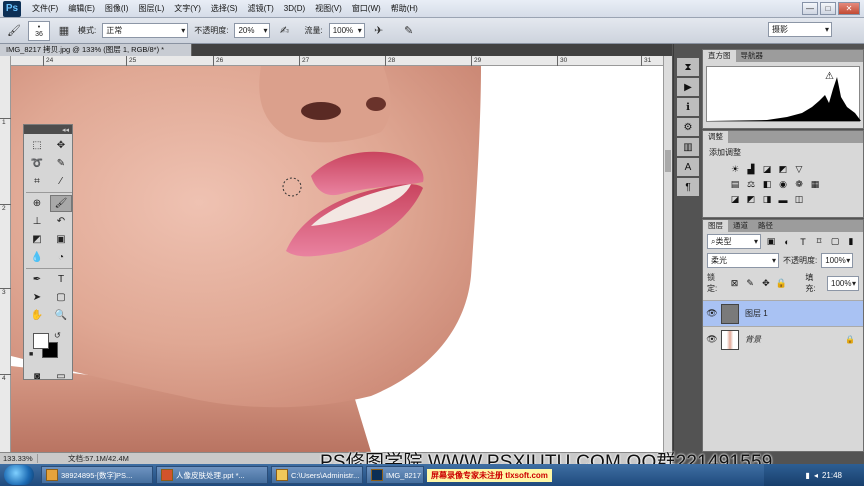 The width and height of the screenshot is (864, 486). Describe the element at coordinates (187, 9) in the screenshot. I see `menu-type: 文字(Y)` at that location.